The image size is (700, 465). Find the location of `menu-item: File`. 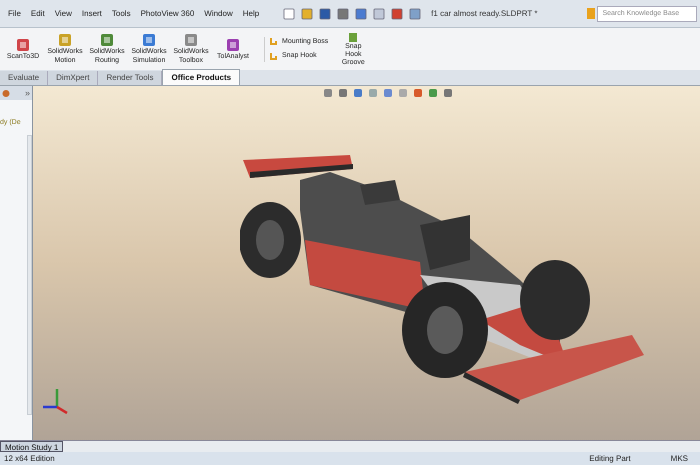

menu-item: File is located at coordinates (14, 14).